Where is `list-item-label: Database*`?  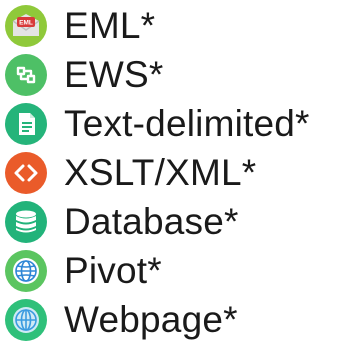 list-item-label: Database* is located at coordinates (151, 221).